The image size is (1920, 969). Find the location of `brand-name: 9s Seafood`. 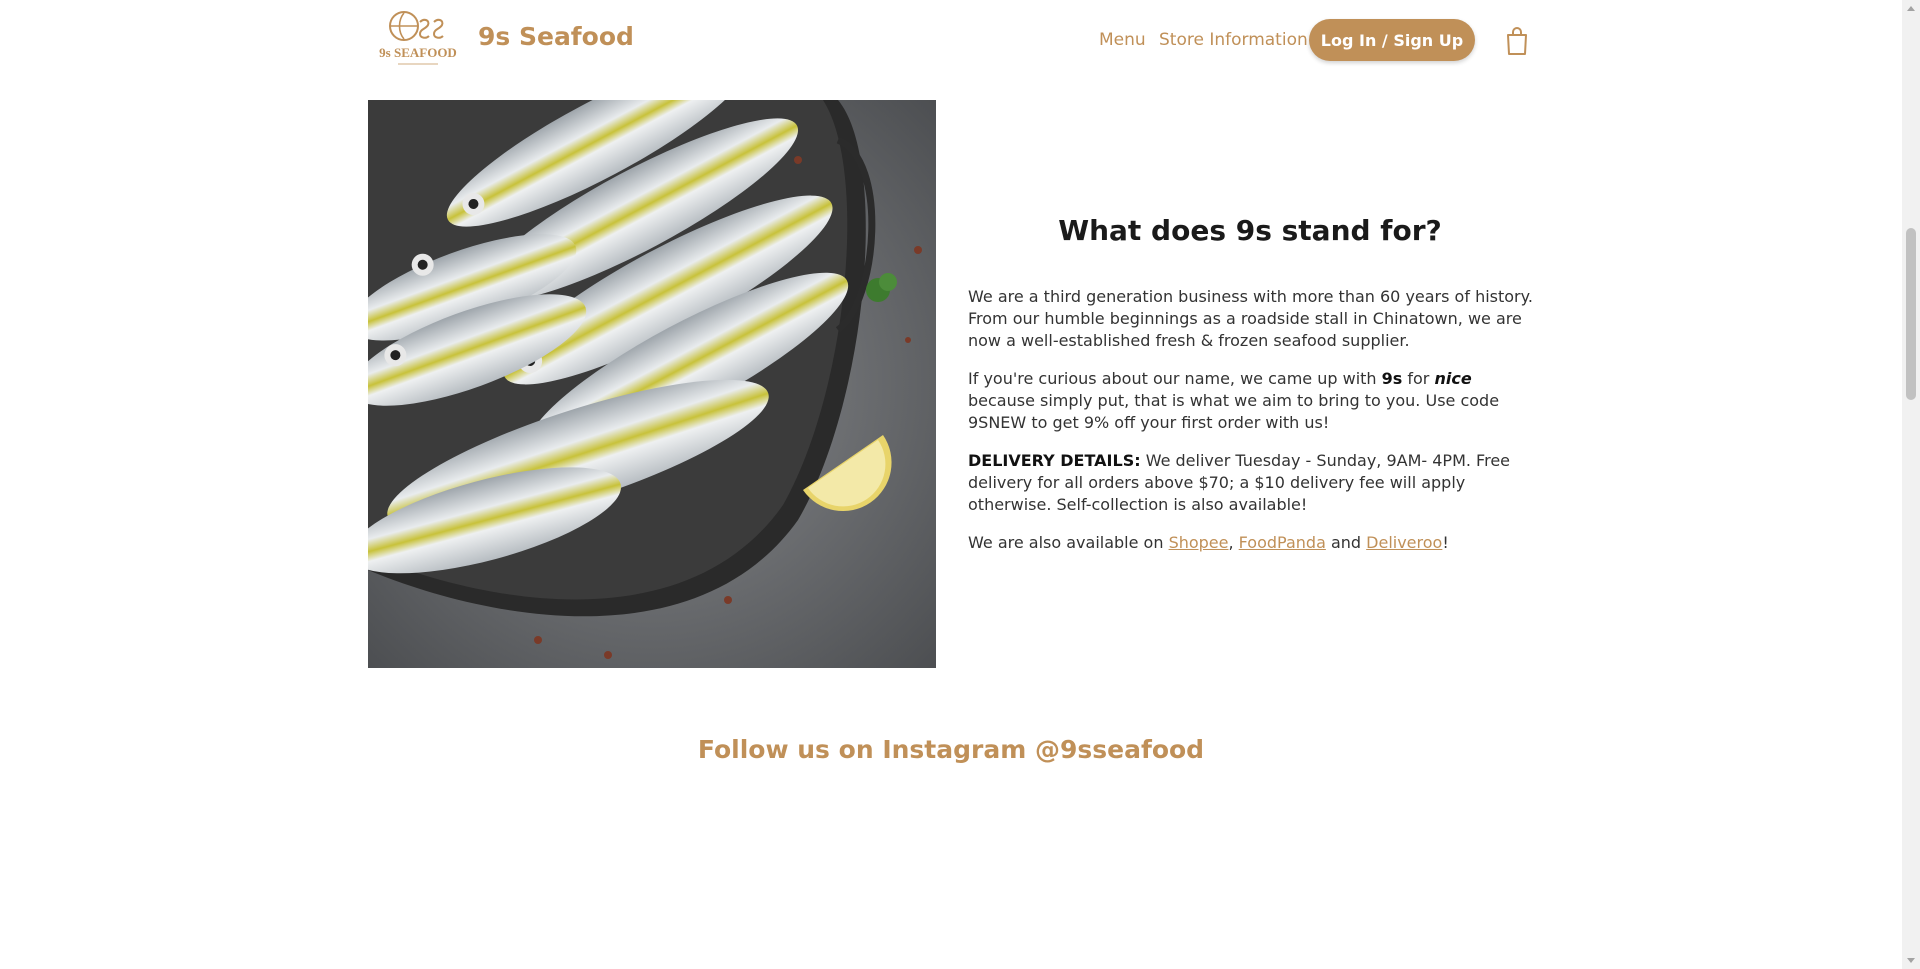

brand-name: 9s Seafood is located at coordinates (556, 36).